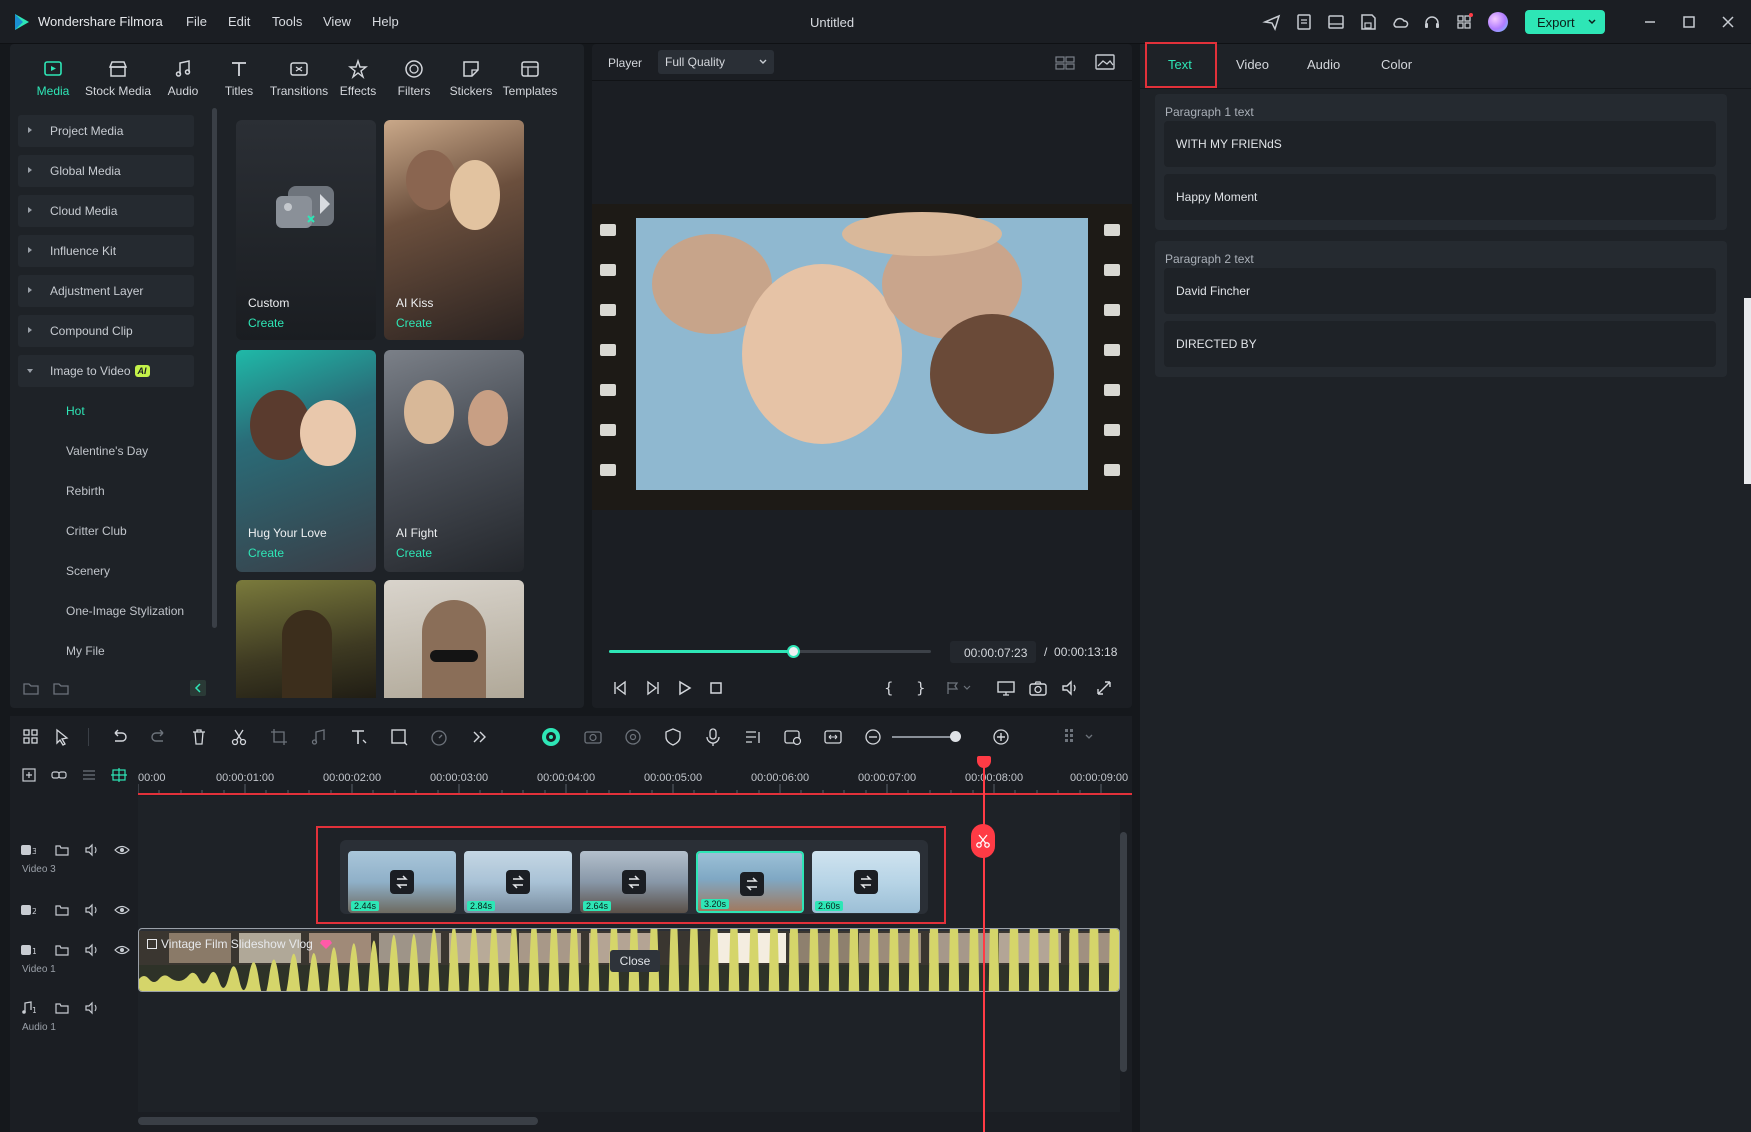  What do you see at coordinates (414, 323) in the screenshot?
I see `create-link: Create` at bounding box center [414, 323].